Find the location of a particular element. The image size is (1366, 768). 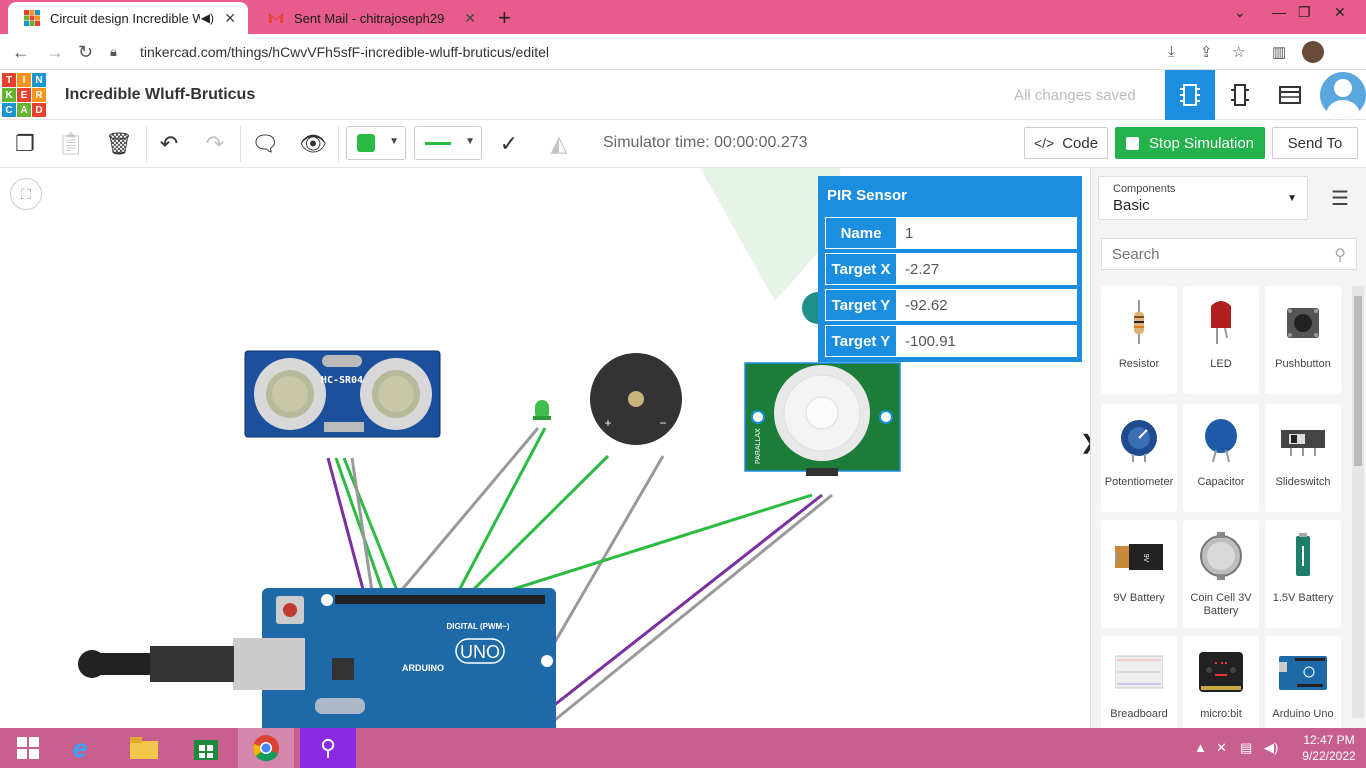

color-picker: ▼ is located at coordinates (376, 143).